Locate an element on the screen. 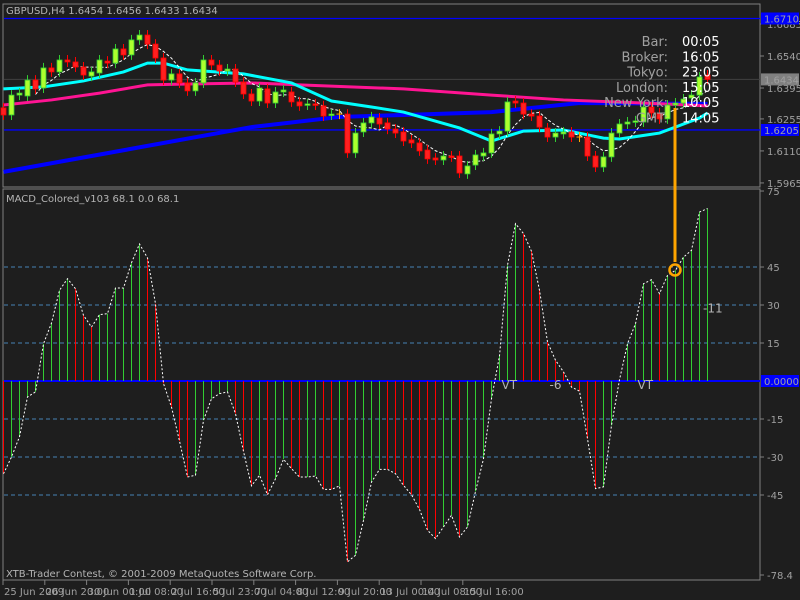 Image resolution: width=800 pixels, height=600 pixels. time-axis-label: 15 Jul 16:00 is located at coordinates (494, 592).